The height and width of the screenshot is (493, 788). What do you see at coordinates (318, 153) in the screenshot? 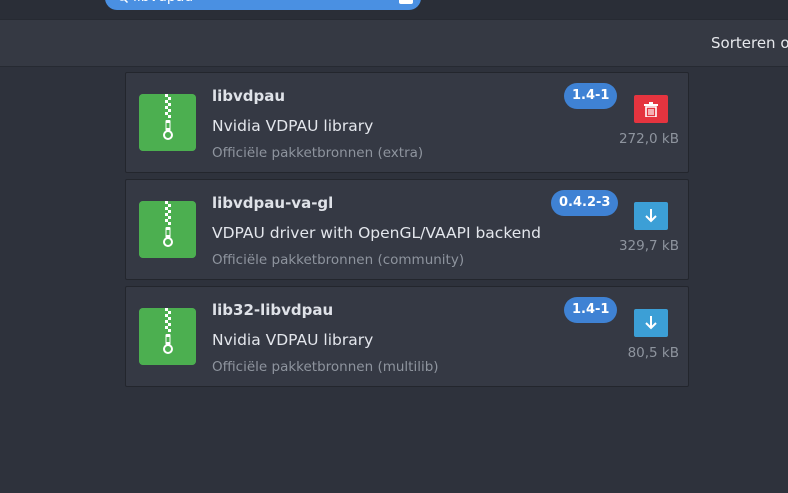
I see `package-repository: Officiële pakketbronnen (extra)` at bounding box center [318, 153].